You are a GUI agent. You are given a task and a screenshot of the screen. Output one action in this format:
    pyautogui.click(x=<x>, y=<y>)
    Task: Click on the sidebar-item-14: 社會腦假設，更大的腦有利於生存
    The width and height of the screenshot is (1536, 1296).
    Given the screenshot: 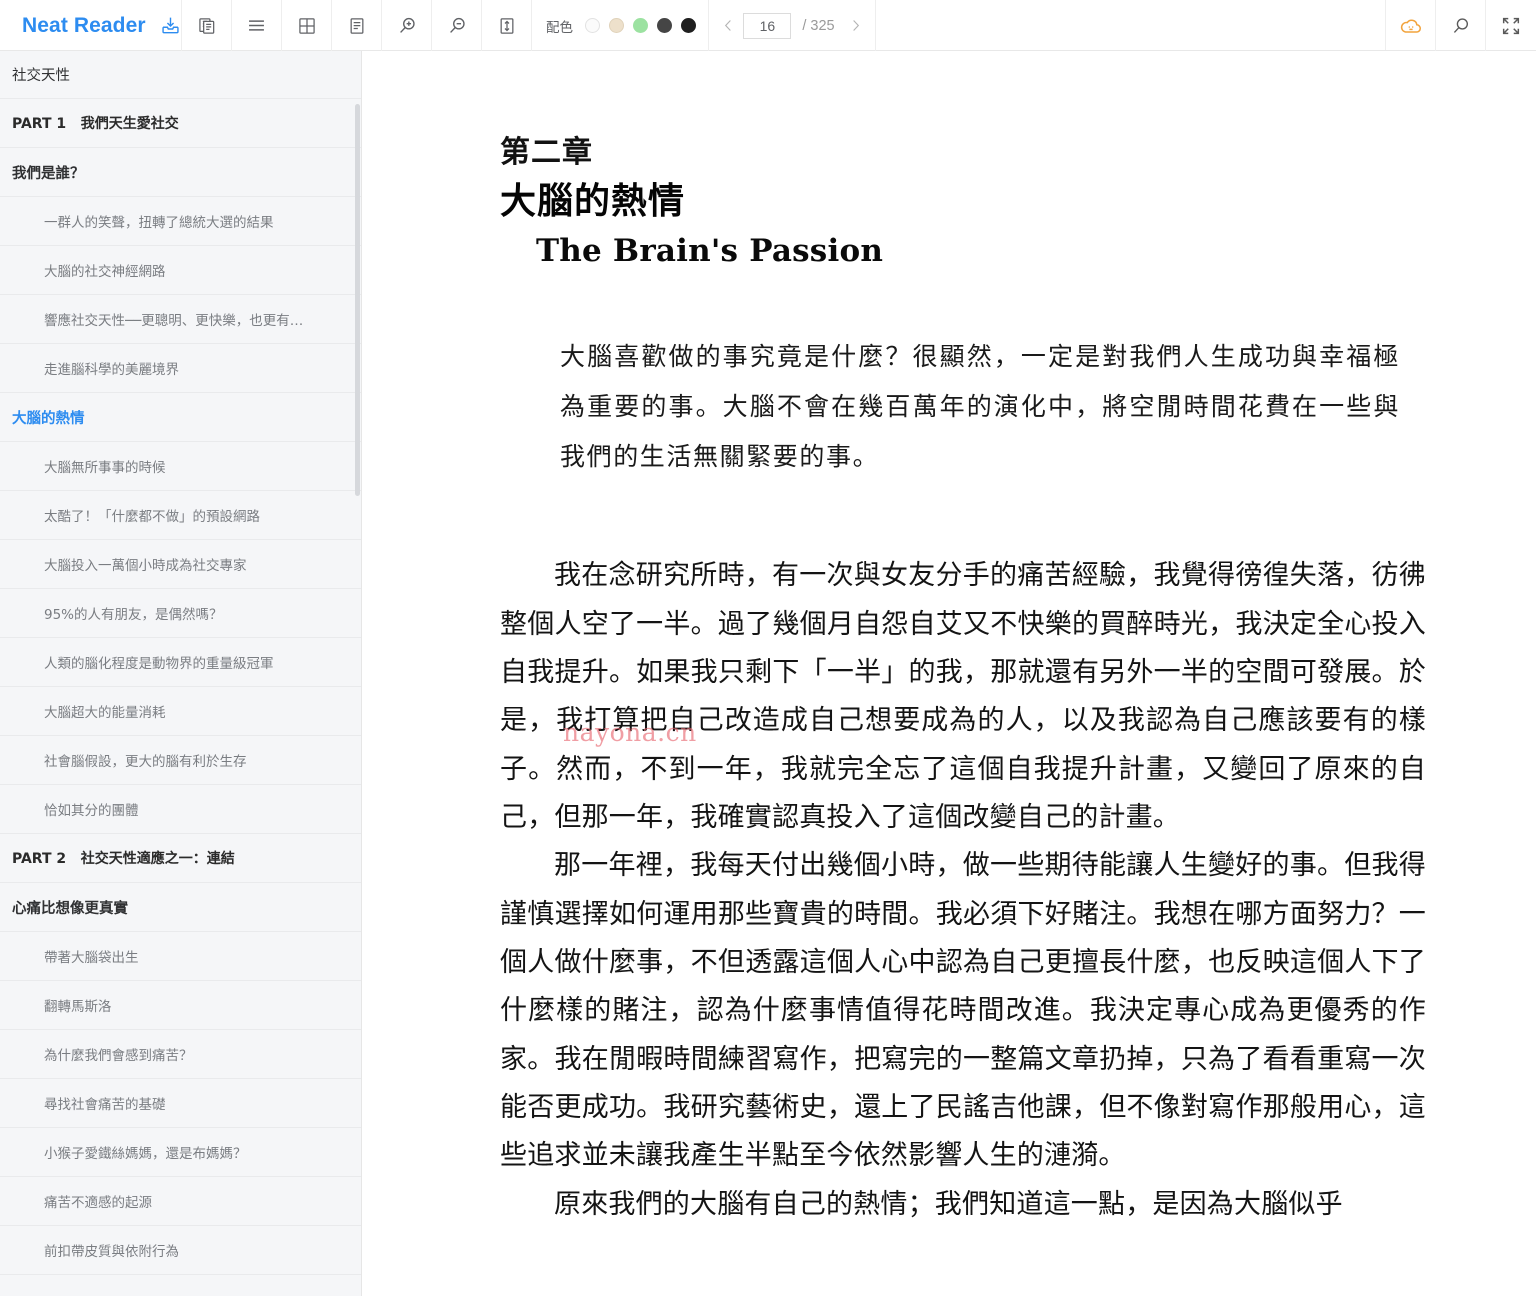 What is the action you would take?
    pyautogui.click(x=180, y=760)
    